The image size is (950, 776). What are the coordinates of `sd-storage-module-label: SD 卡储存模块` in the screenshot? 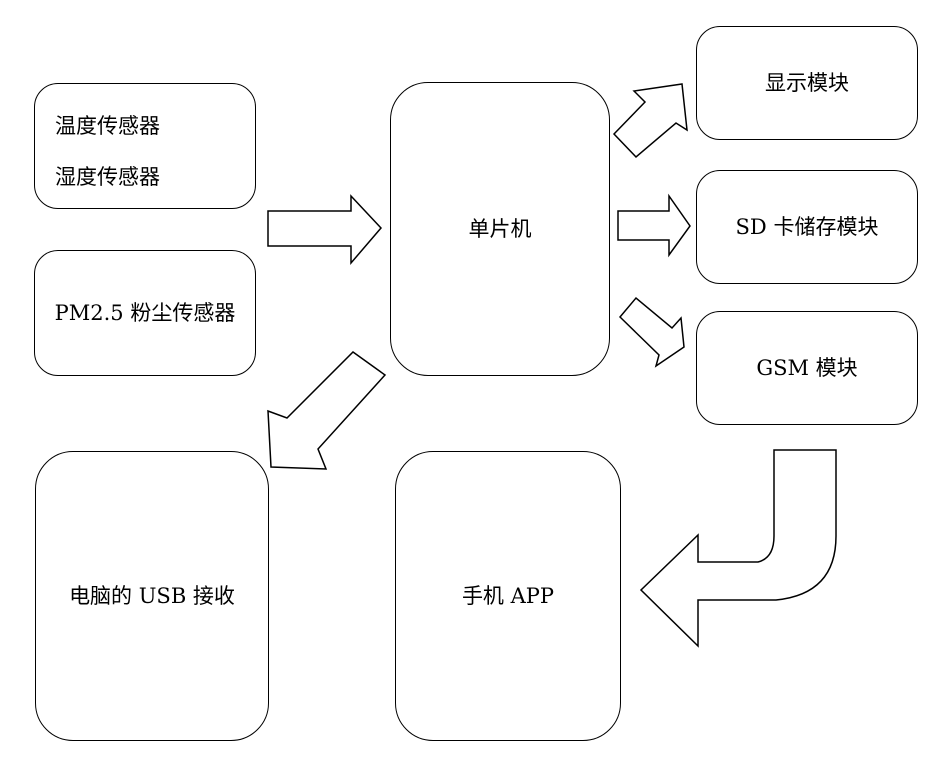 It's located at (807, 226).